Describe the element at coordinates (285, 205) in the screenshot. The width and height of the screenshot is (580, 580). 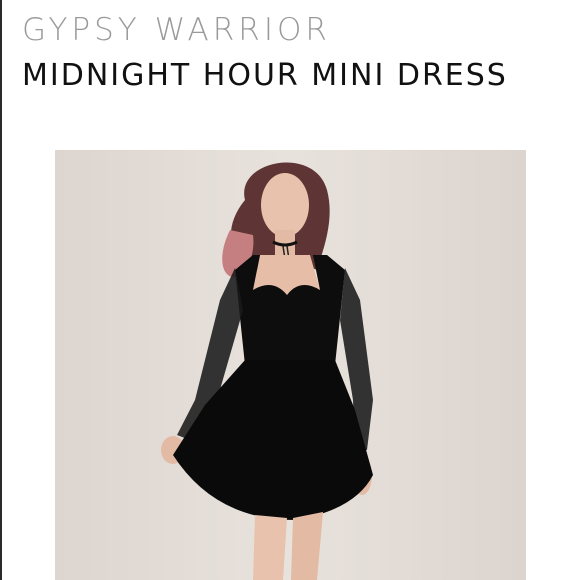
I see `face` at that location.